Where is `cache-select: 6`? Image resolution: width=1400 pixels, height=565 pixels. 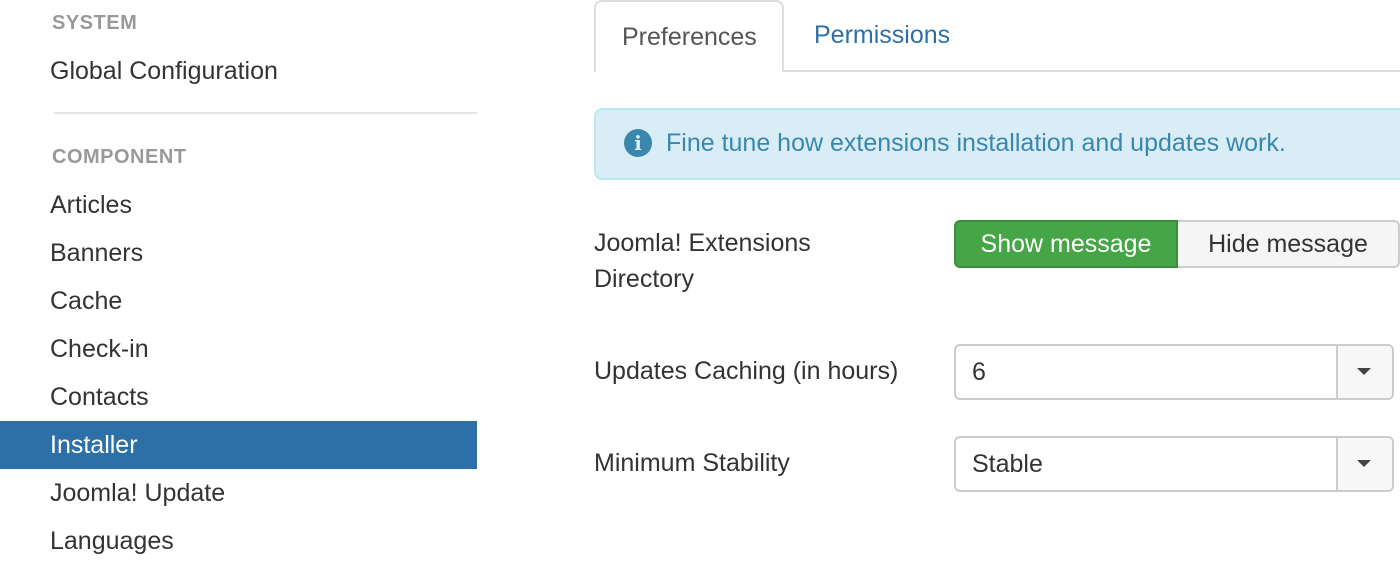
cache-select: 6 is located at coordinates (1174, 372).